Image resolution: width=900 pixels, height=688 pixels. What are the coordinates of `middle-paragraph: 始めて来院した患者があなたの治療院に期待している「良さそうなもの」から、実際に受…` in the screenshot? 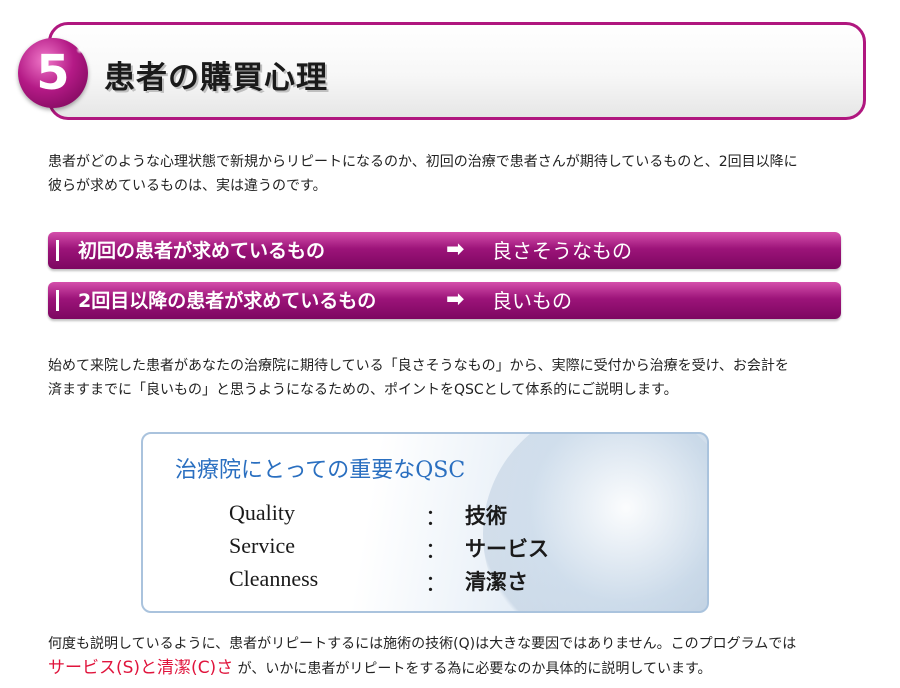 It's located at (458, 378).